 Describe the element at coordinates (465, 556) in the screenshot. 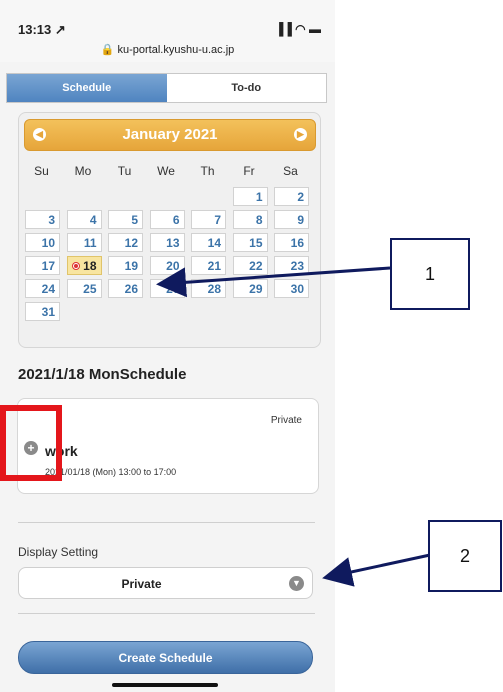

I see `callout-2: 2` at that location.